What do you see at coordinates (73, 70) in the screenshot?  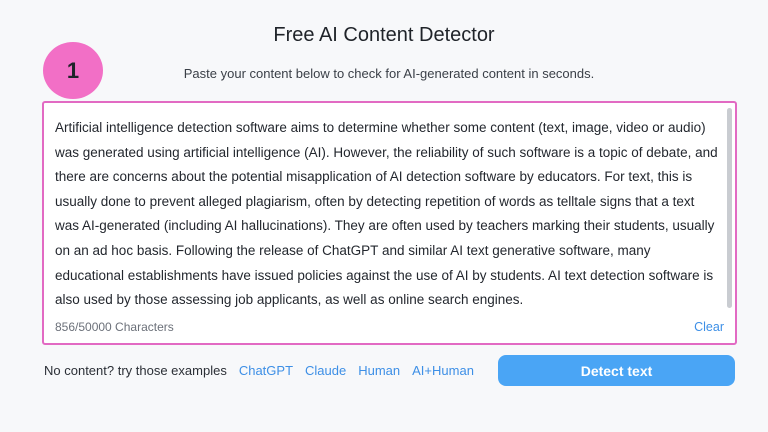 I see `step-number-badge: 1` at bounding box center [73, 70].